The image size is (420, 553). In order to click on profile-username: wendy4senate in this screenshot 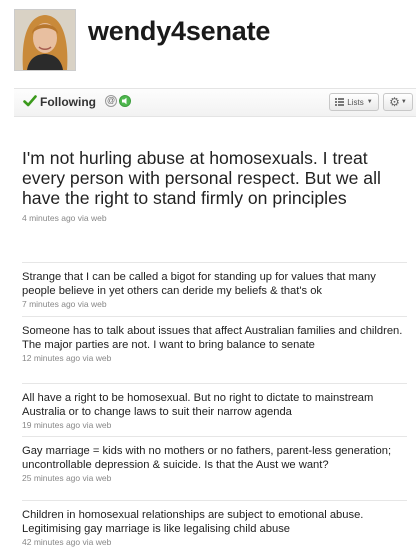, I will do `click(179, 30)`.